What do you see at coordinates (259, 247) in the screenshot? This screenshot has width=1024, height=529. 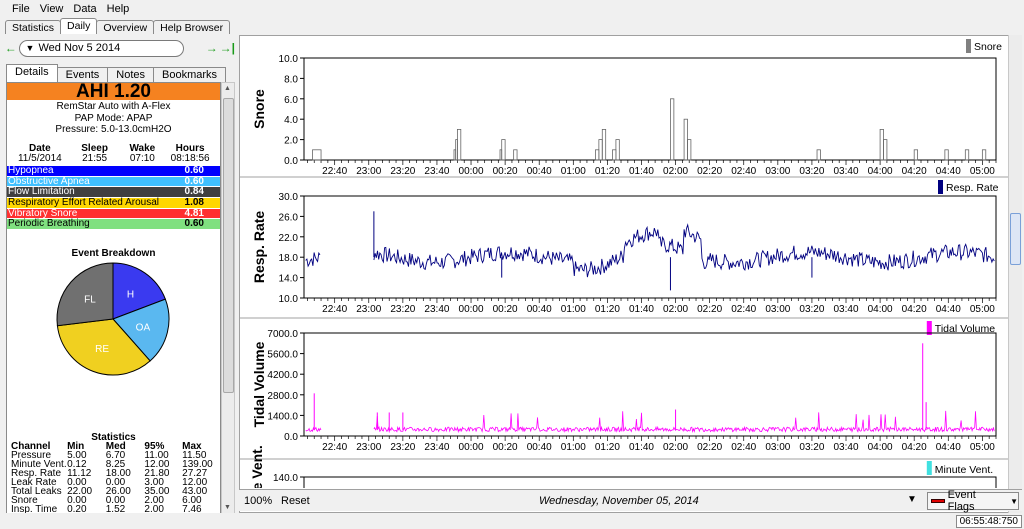 I see `graph-ylabel: Resp. Rate` at bounding box center [259, 247].